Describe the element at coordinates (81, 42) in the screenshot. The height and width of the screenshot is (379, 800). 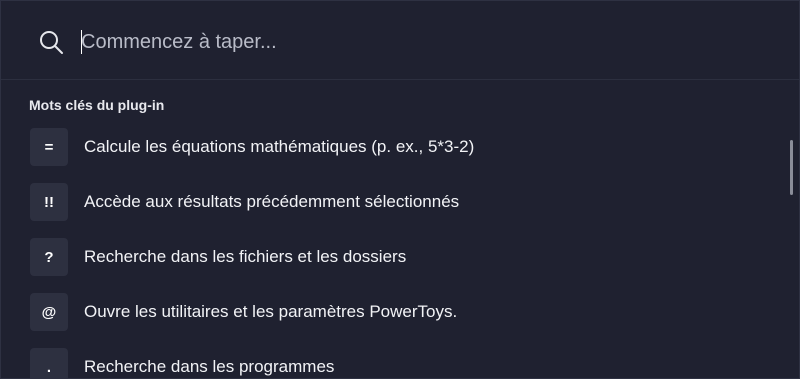
I see `text-caret` at that location.